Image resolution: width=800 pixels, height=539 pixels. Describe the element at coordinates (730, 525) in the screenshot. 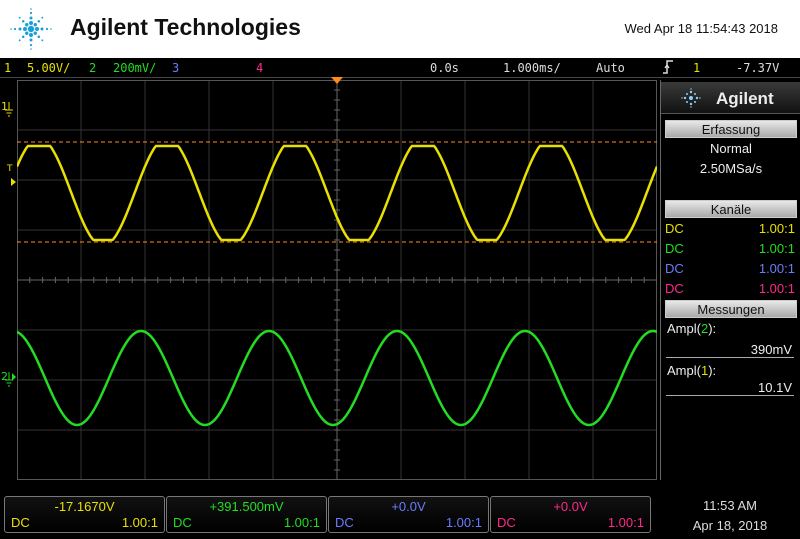

I see `clock-date: Apr 18, 2018` at that location.